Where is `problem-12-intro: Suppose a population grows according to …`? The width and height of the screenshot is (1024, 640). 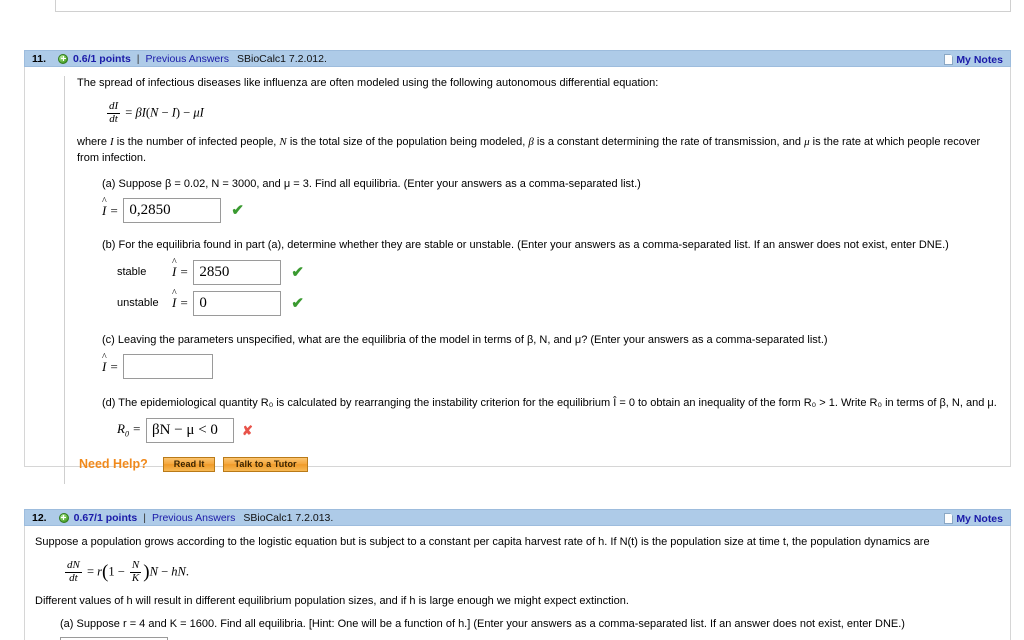
problem-12-intro: Suppose a population grows according to … is located at coordinates (482, 542).